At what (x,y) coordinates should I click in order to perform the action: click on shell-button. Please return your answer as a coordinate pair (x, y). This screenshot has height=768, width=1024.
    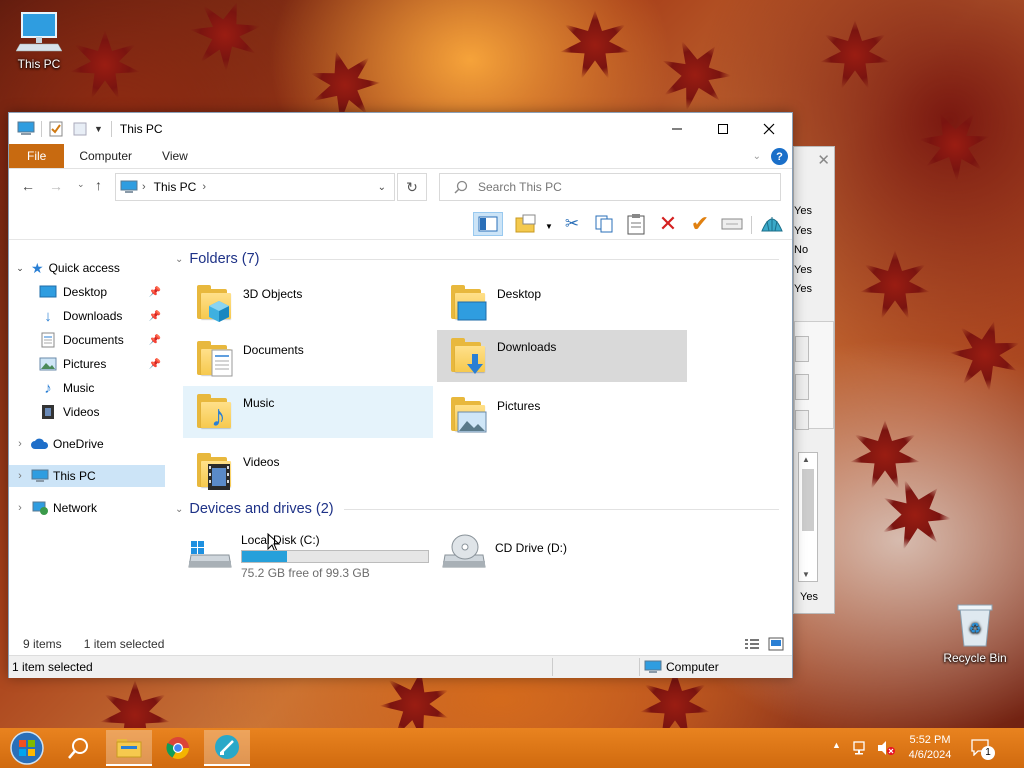
    Looking at the image, I should click on (772, 224).